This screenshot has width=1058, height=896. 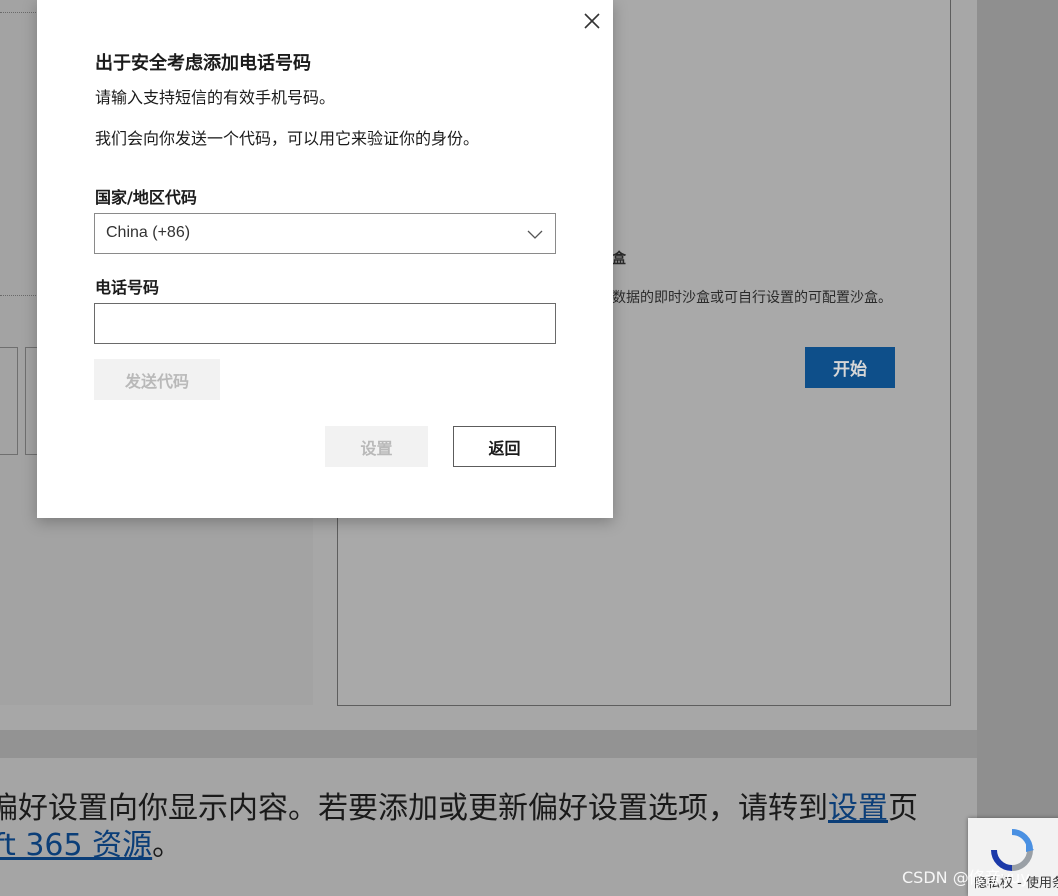 What do you see at coordinates (488, 744) in the screenshot?
I see `background-band` at bounding box center [488, 744].